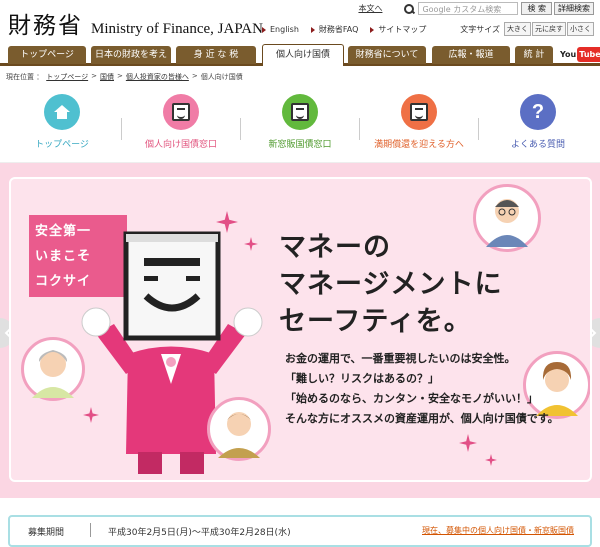 This screenshot has height=547, width=600. I want to click on font-size-large-button: 大きく, so click(517, 29).